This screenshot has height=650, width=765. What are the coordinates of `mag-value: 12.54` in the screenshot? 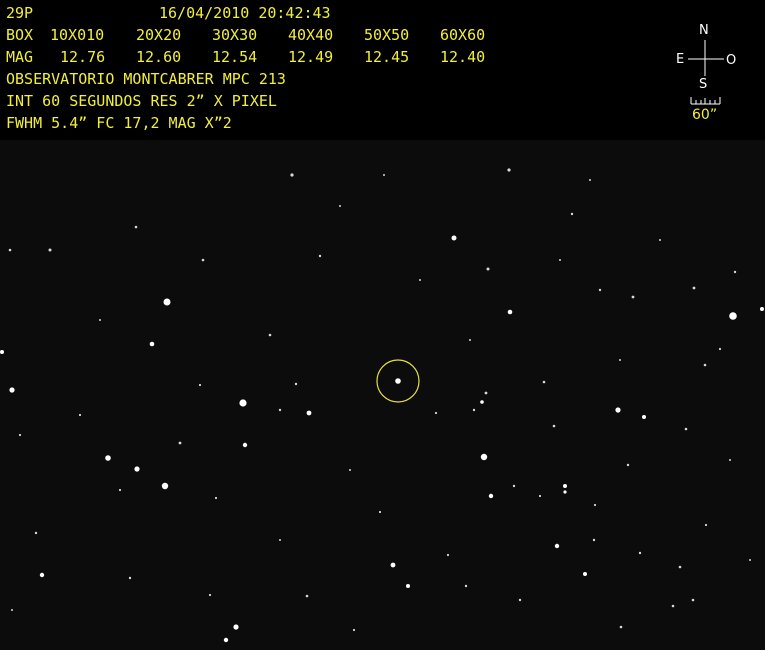 It's located at (235, 57).